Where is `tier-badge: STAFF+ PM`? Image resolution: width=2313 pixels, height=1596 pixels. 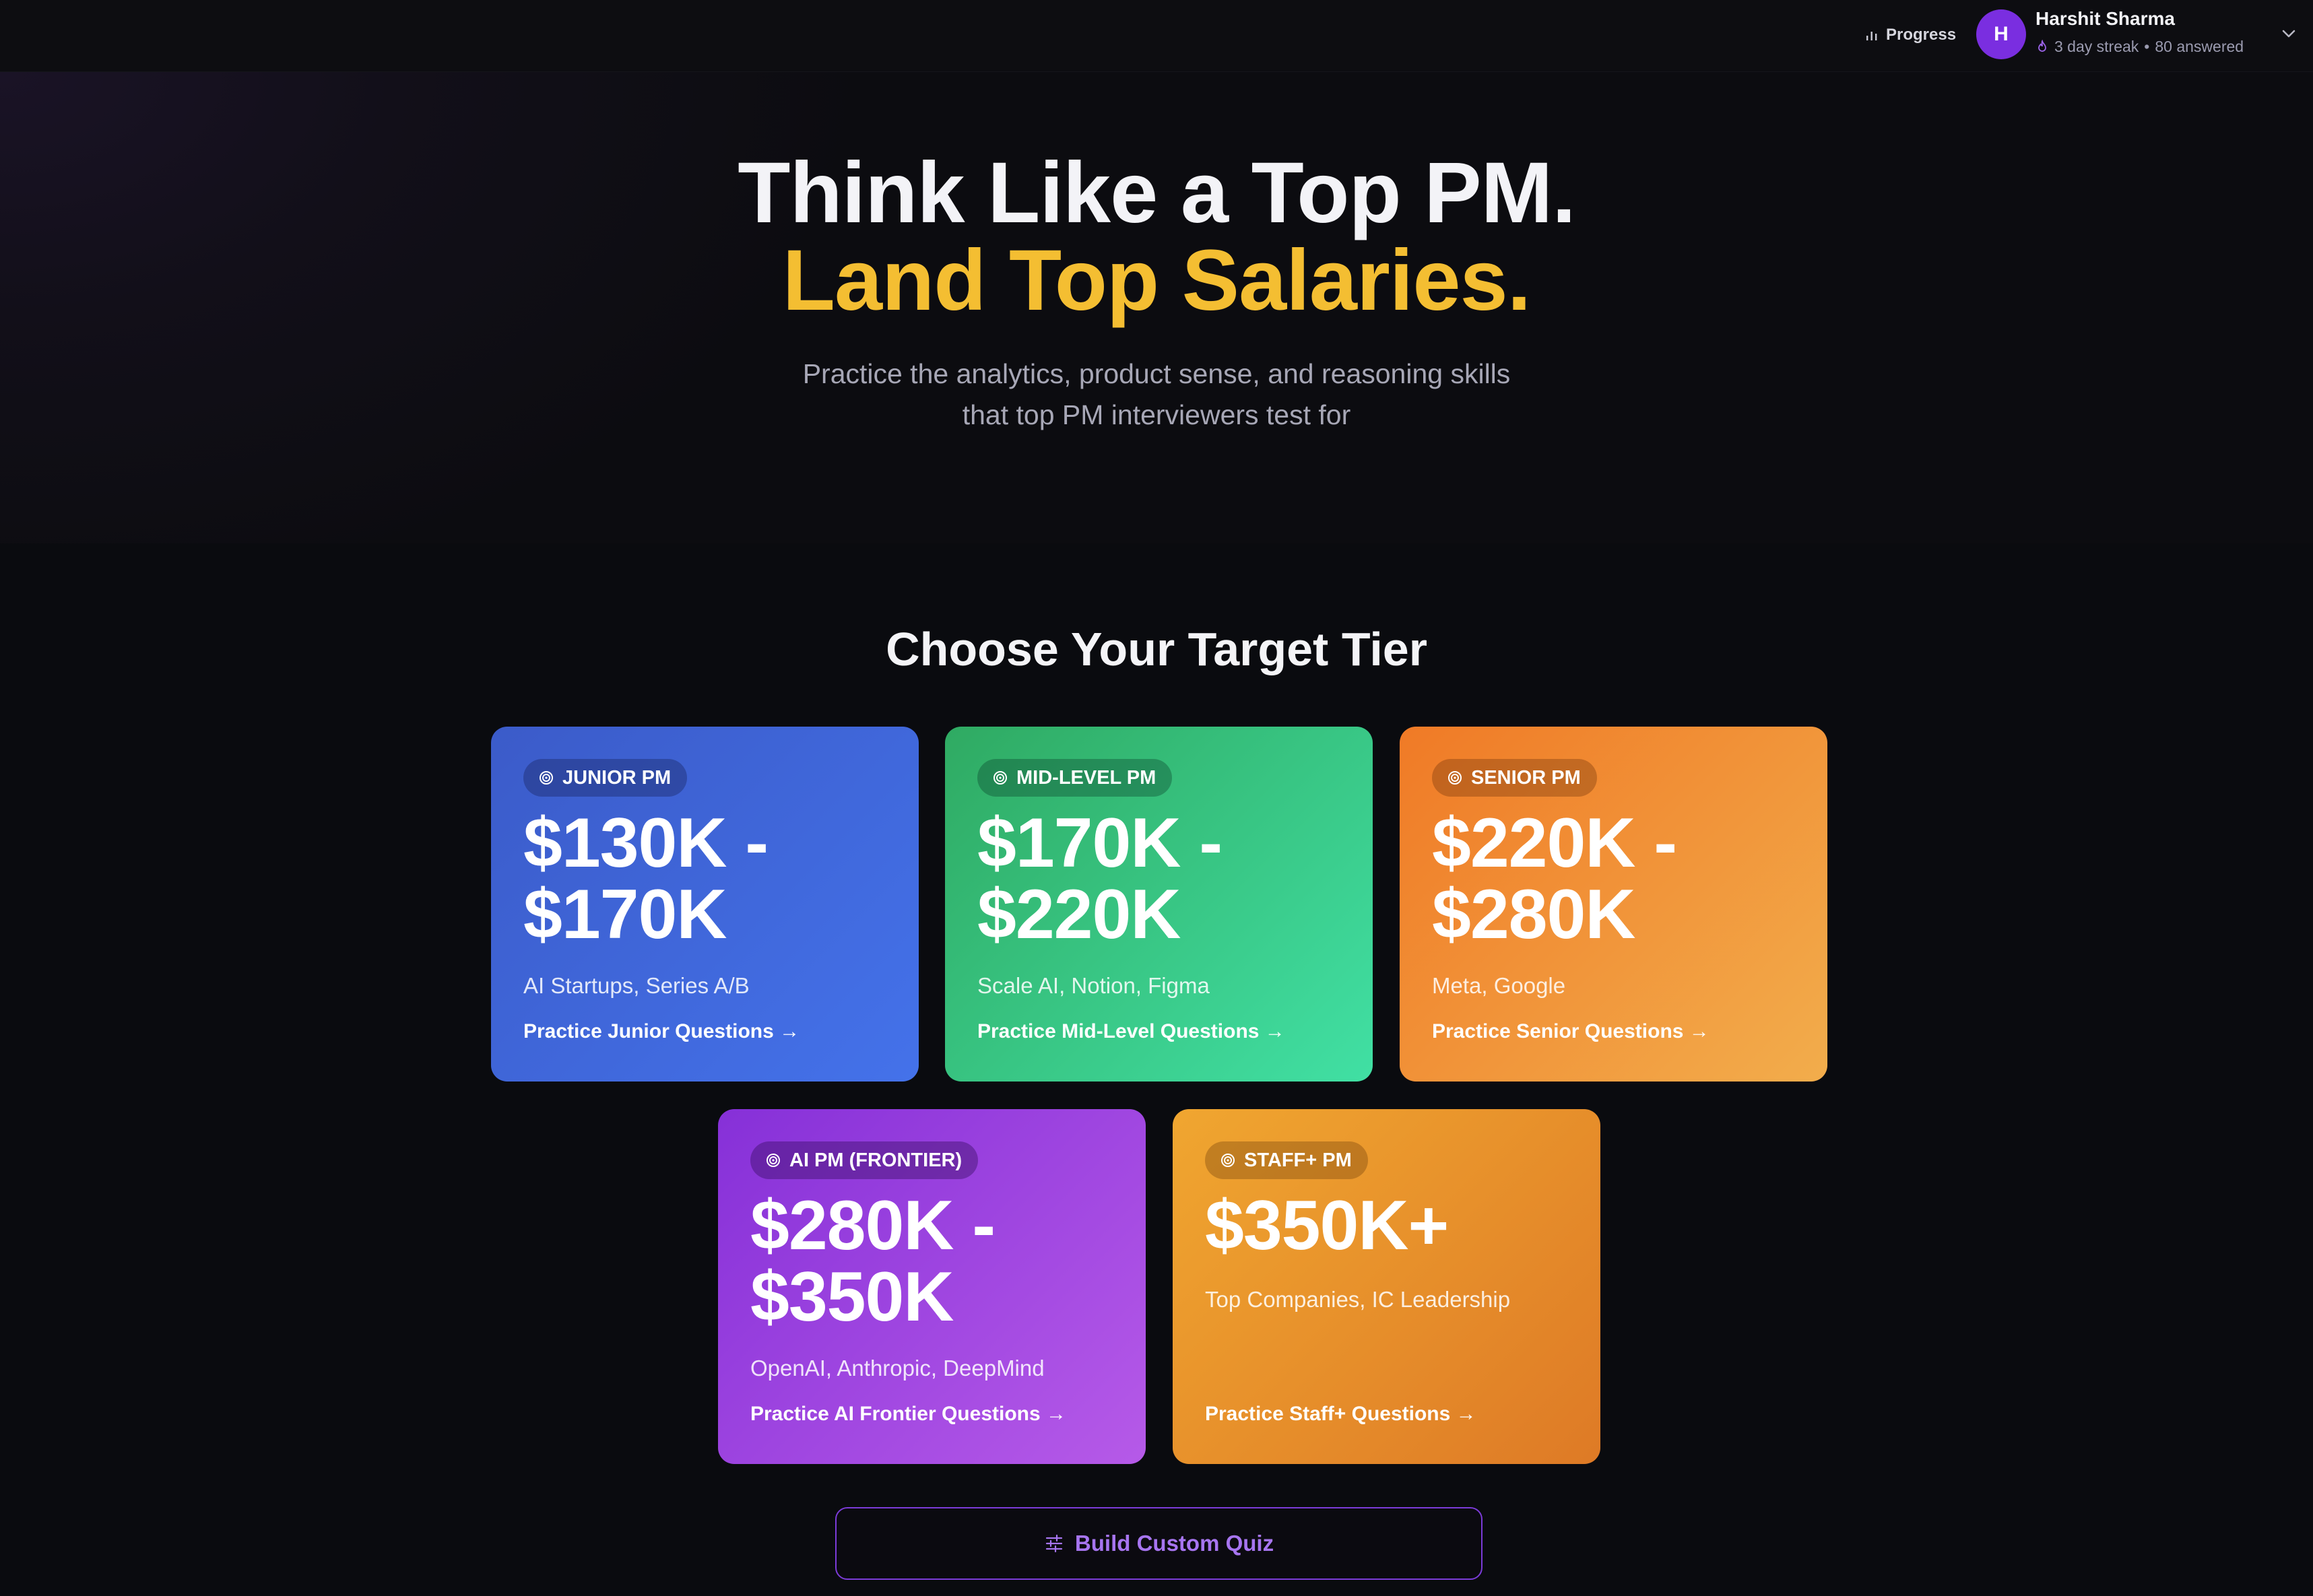 tier-badge: STAFF+ PM is located at coordinates (1286, 1160).